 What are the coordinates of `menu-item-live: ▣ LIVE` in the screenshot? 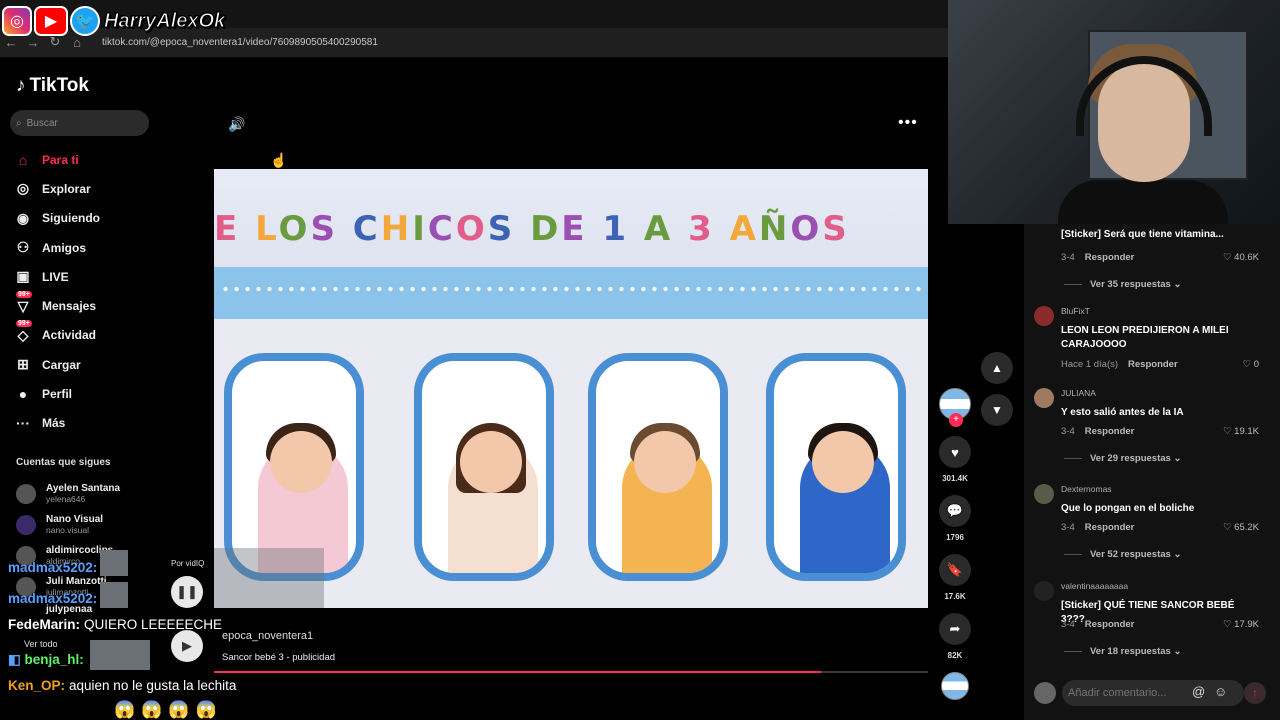 It's located at (57, 276).